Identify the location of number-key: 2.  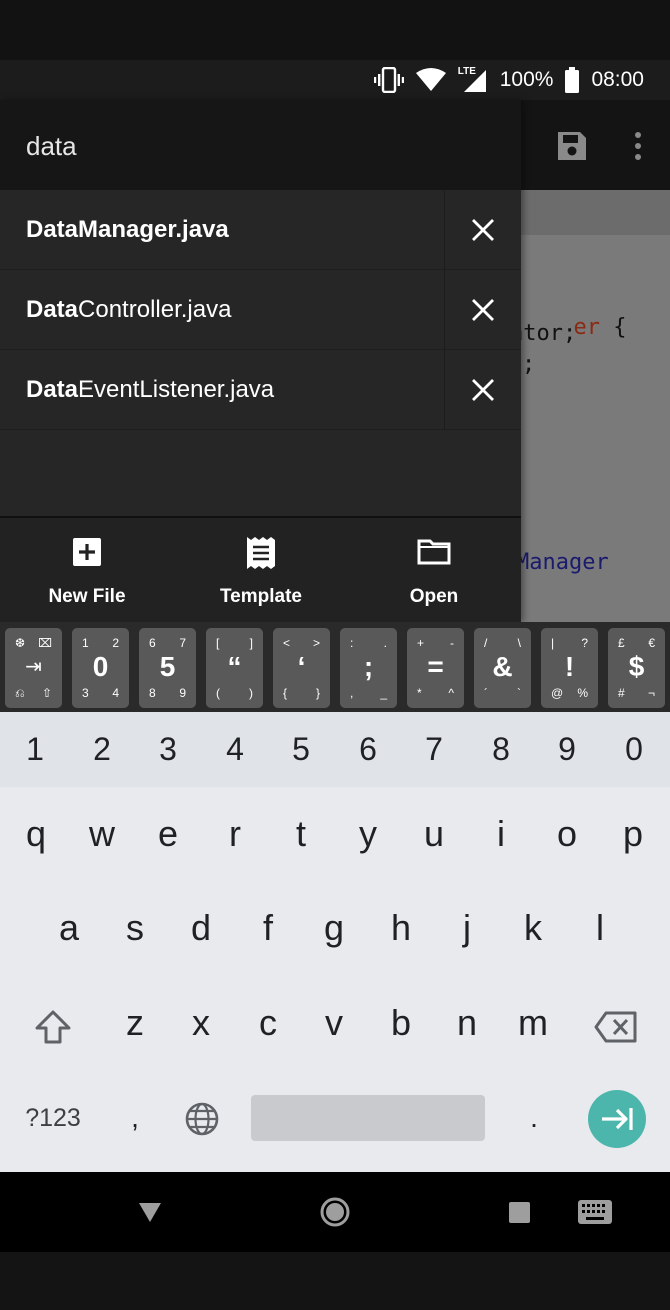
(102, 749).